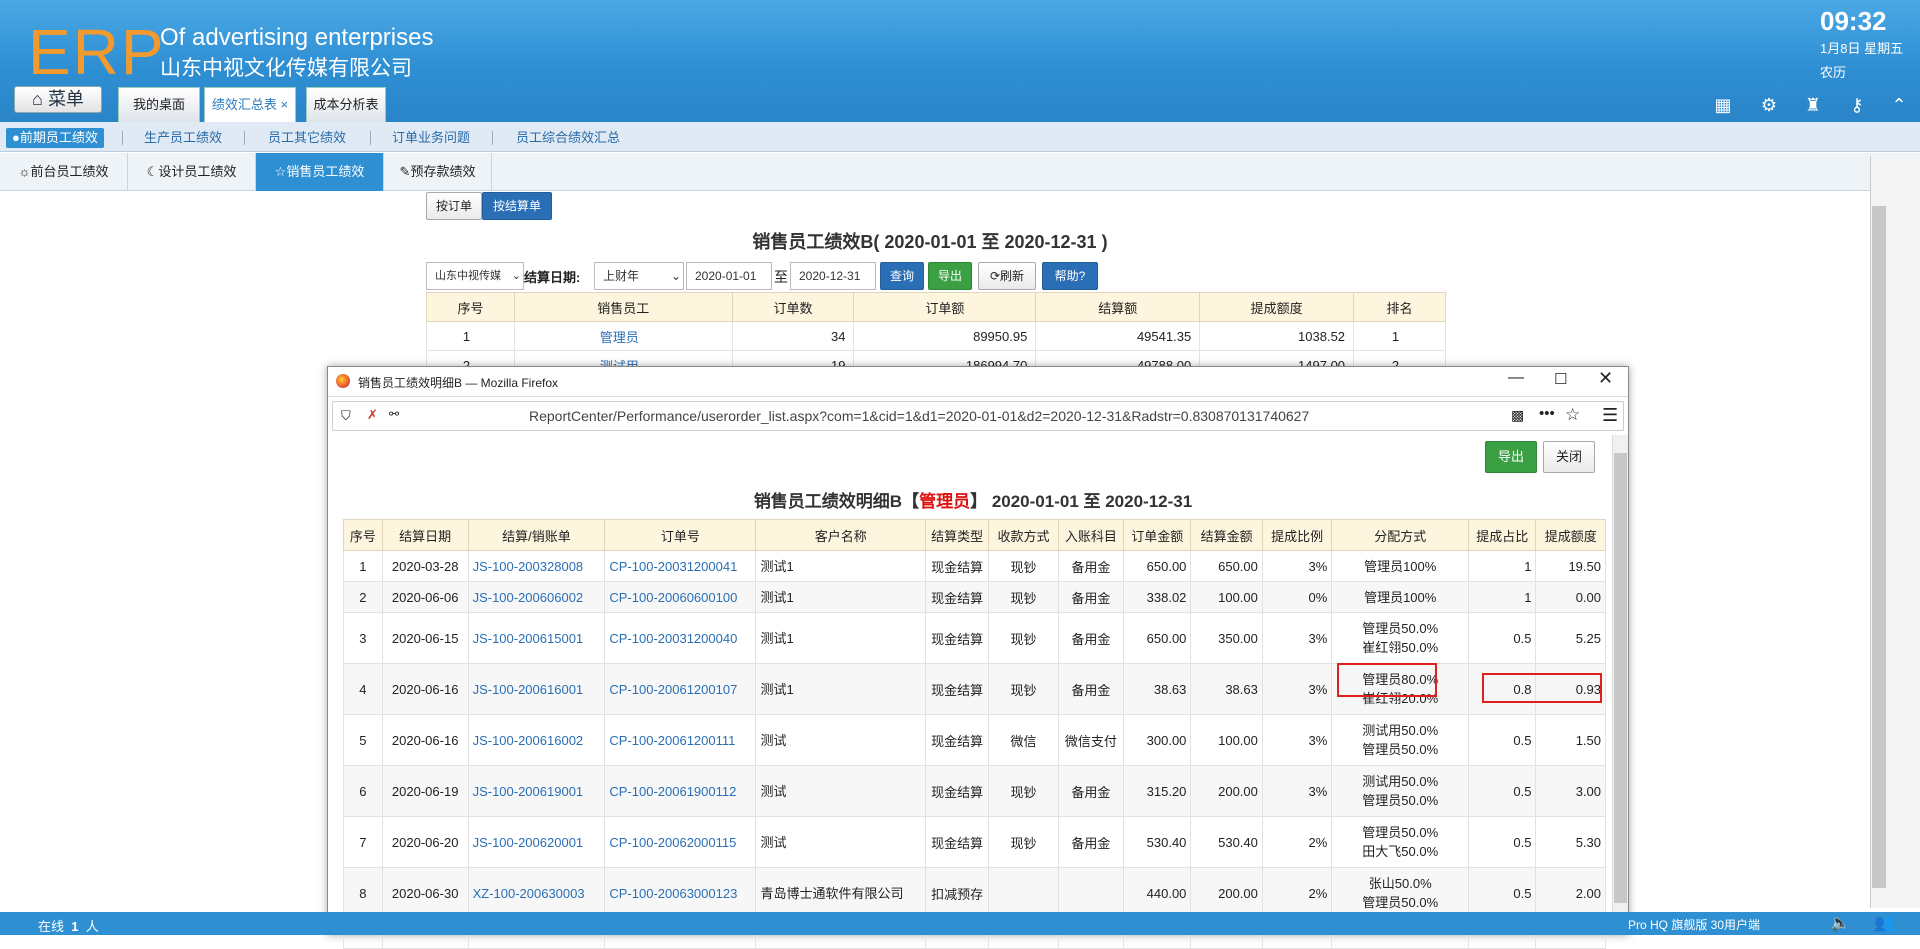 The width and height of the screenshot is (1920, 949). I want to click on page-scrollbar-thumb, so click(1879, 547).